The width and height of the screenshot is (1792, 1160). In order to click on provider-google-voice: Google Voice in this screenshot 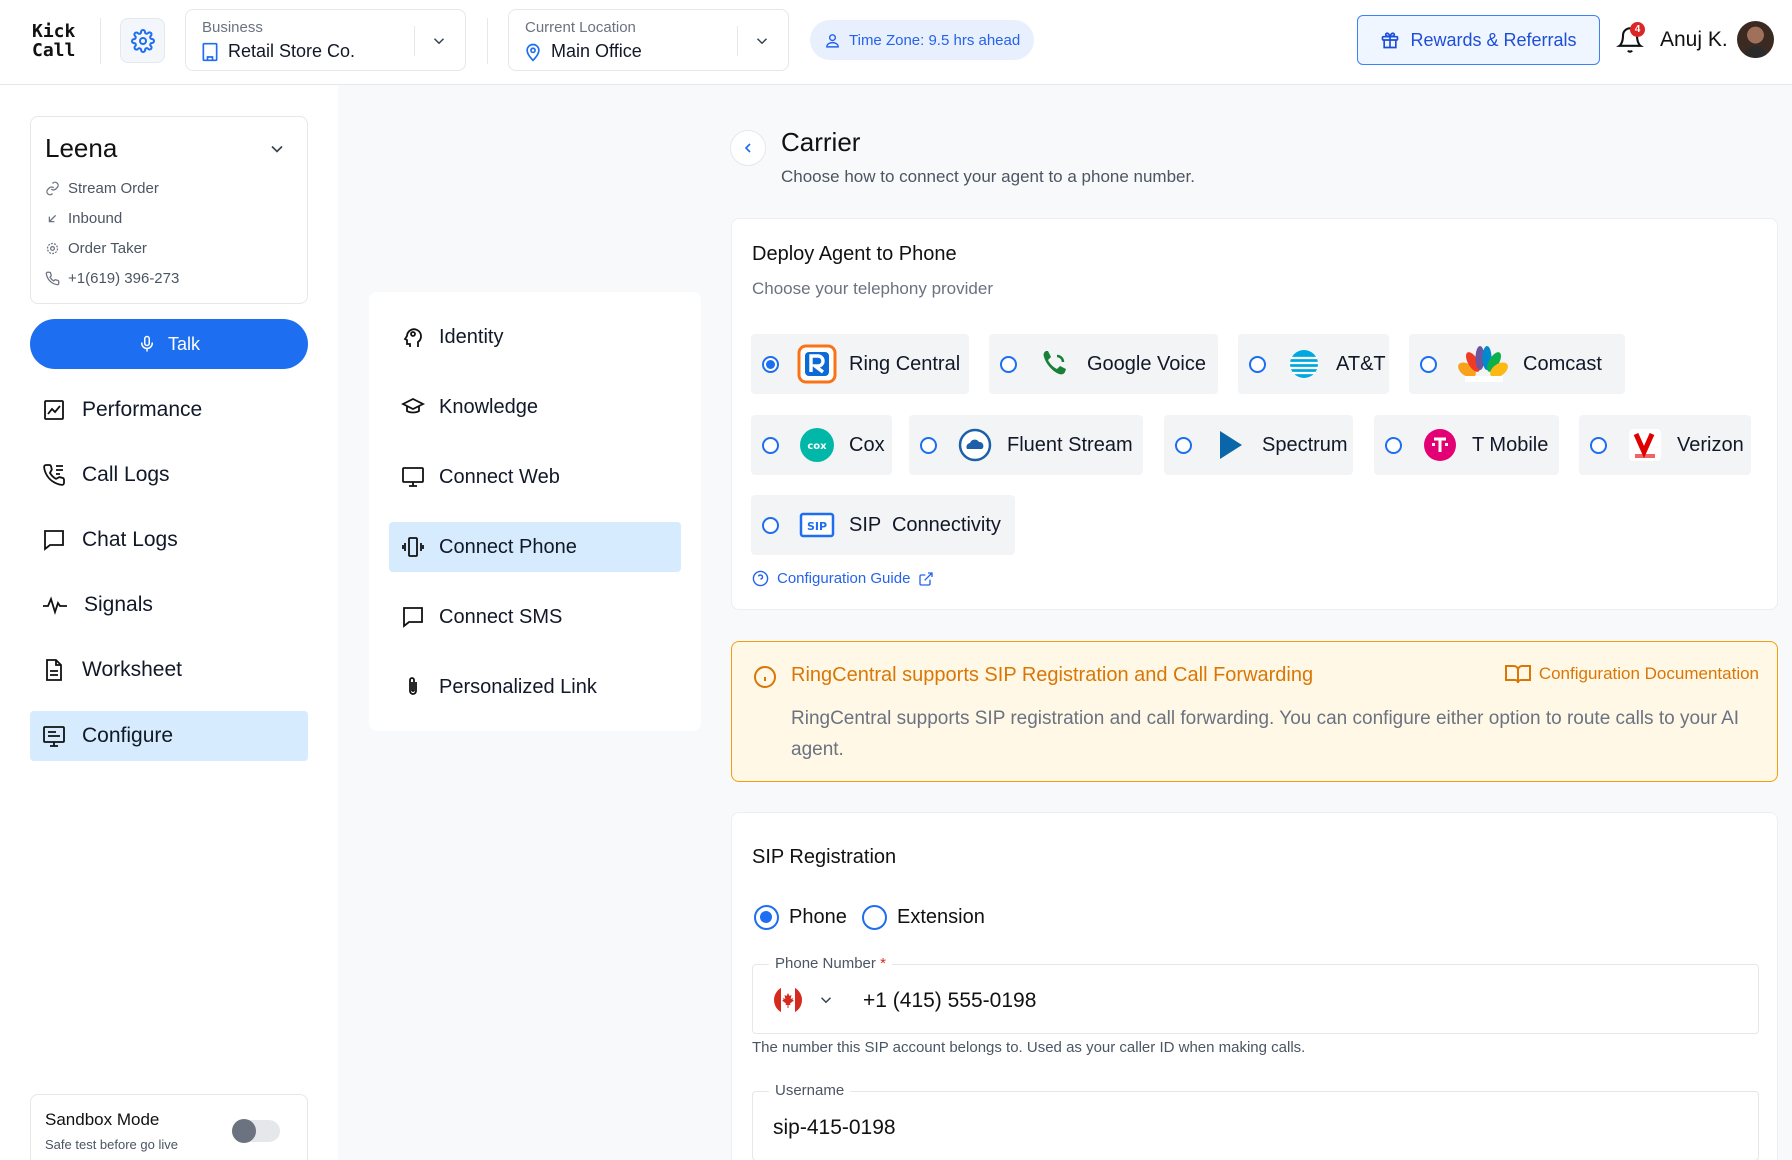, I will do `click(1103, 364)`.